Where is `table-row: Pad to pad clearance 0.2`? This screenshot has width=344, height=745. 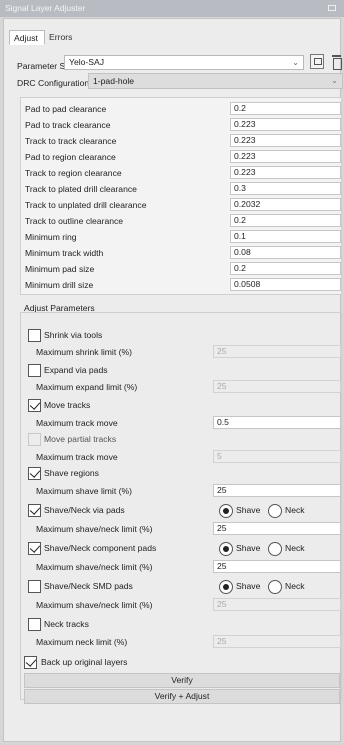 table-row: Pad to pad clearance 0.2 is located at coordinates (181, 108).